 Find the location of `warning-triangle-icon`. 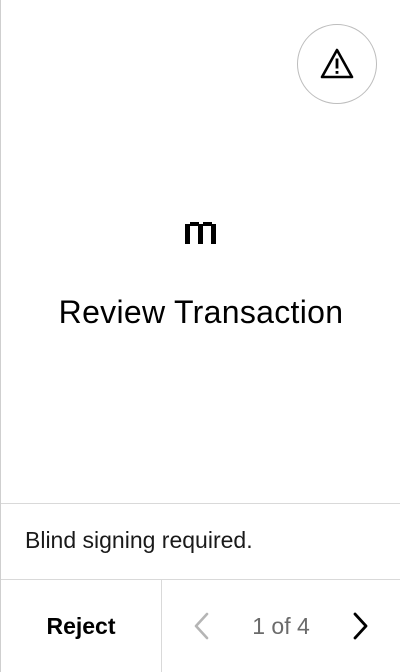

warning-triangle-icon is located at coordinates (337, 63).